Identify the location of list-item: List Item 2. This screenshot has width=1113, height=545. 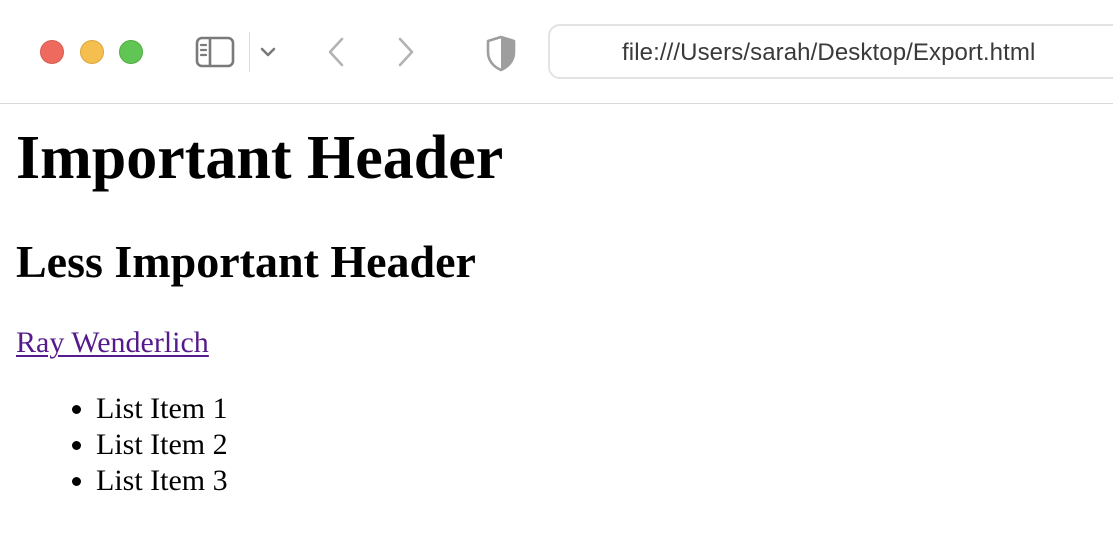
(596, 445).